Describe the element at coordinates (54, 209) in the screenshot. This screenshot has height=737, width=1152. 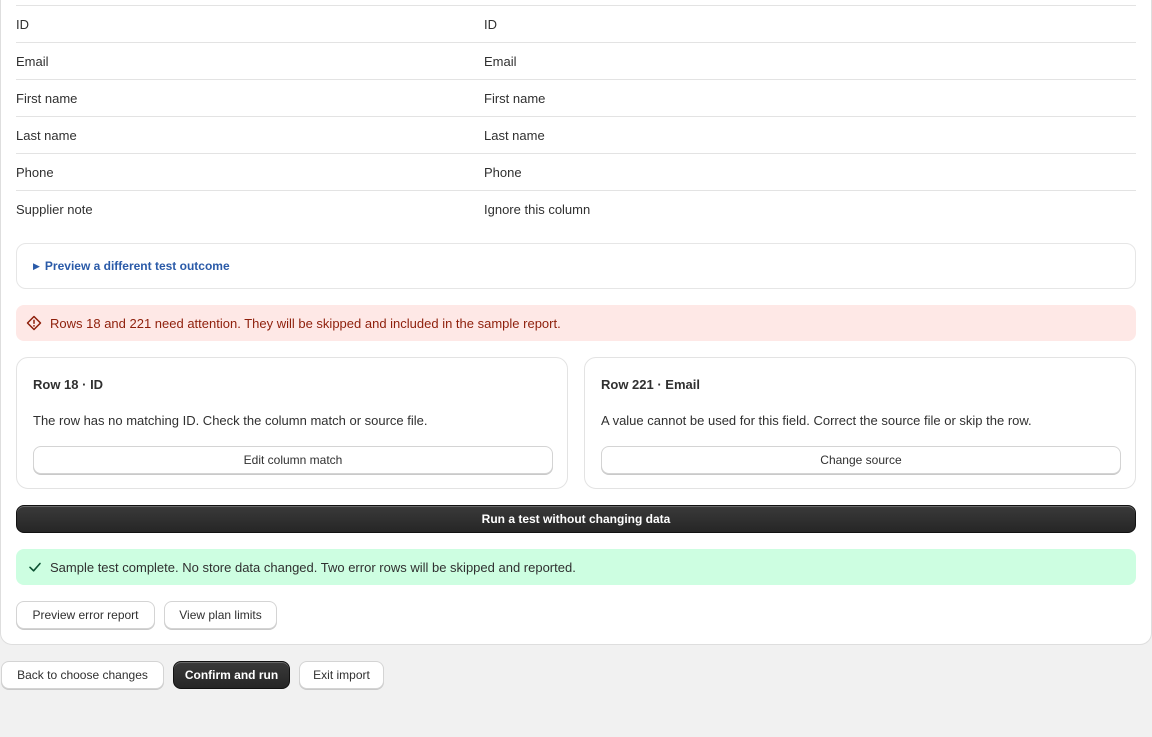
I see `source-column: Supplier note` at that location.